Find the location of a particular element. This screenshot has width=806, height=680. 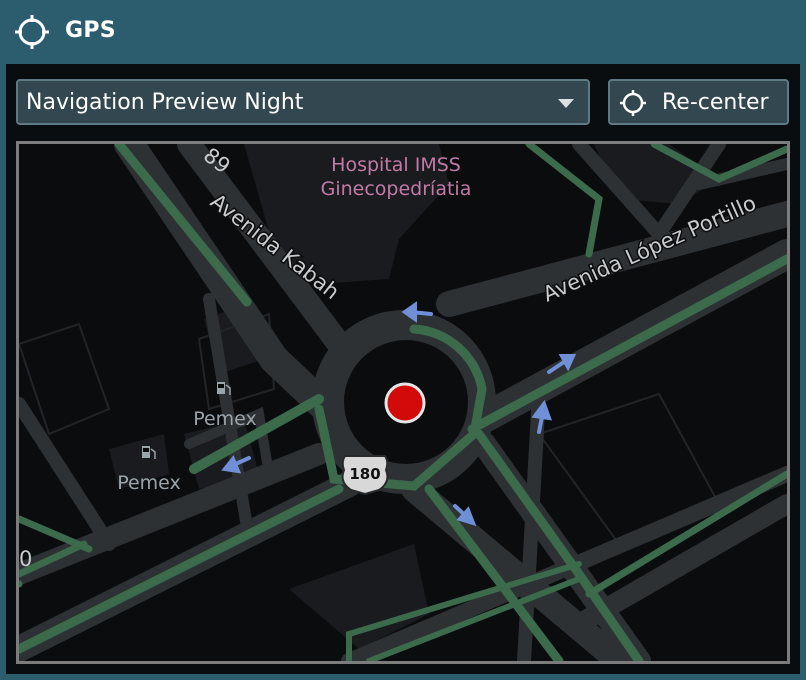

panel-title: GPS is located at coordinates (90, 30).